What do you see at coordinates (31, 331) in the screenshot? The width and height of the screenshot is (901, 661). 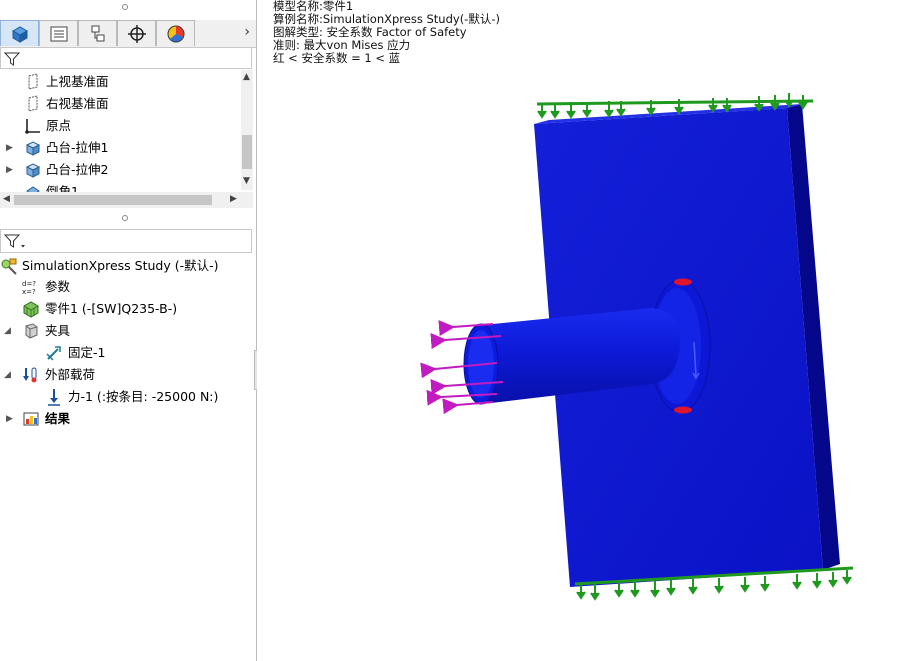 I see `fixtures-icon` at bounding box center [31, 331].